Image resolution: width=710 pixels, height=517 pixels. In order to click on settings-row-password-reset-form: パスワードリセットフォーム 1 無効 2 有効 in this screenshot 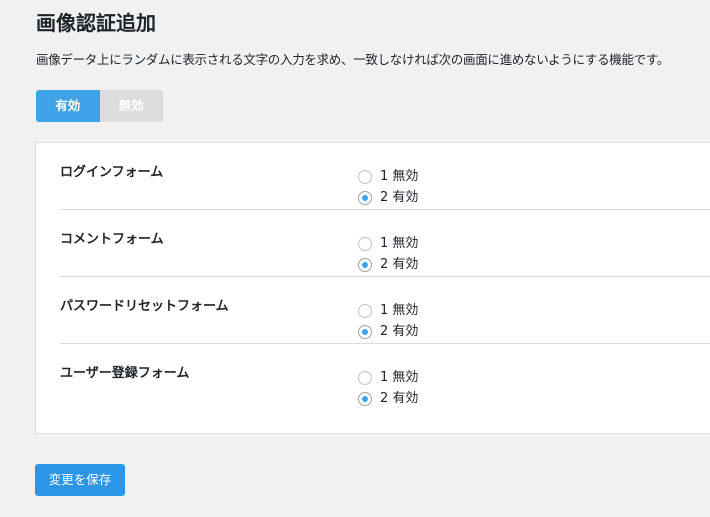, I will do `click(385, 310)`.